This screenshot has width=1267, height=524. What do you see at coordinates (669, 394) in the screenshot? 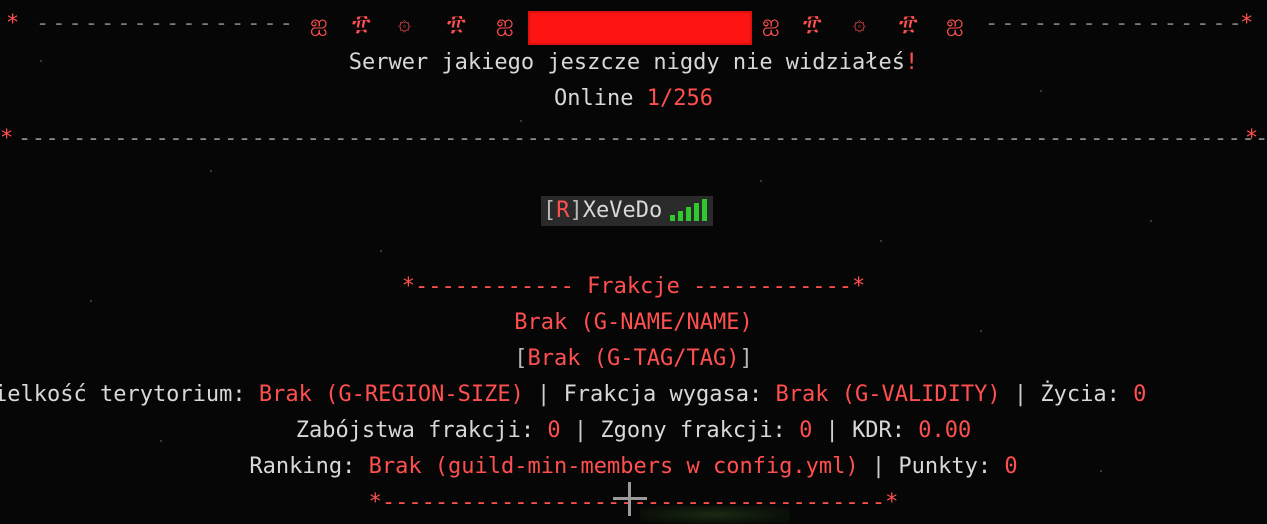
I see `expires-label: Frakcja wygasa:` at bounding box center [669, 394].